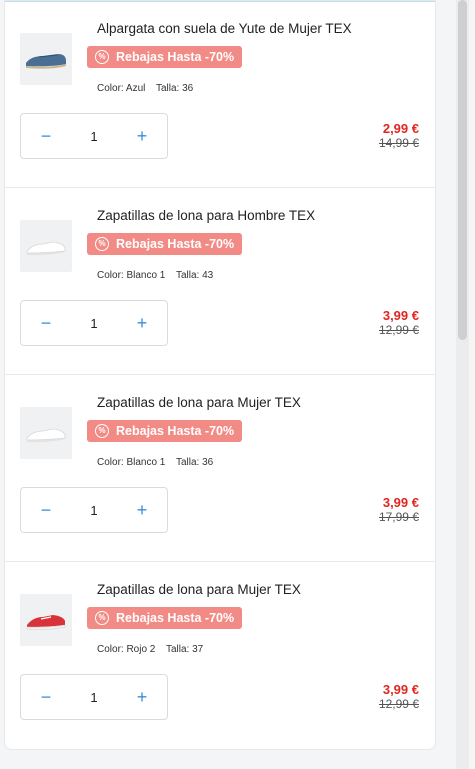 The image size is (475, 769). Describe the element at coordinates (400, 128) in the screenshot. I see `current-price: 2,99 €` at that location.